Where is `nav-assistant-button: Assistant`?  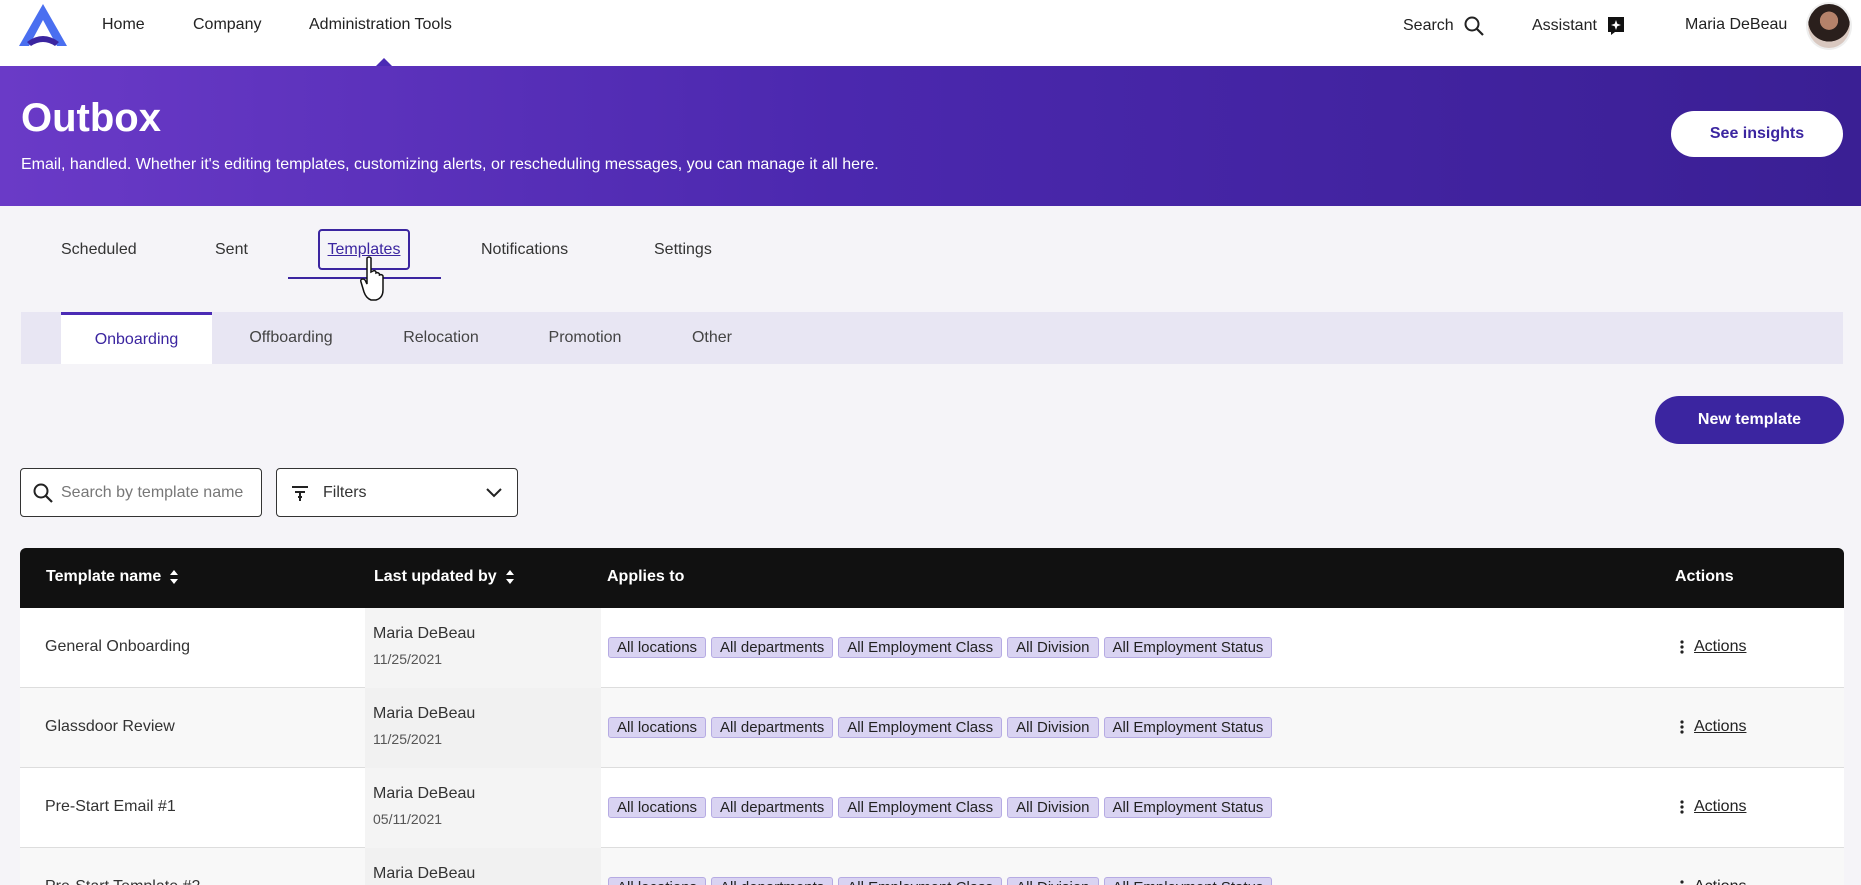 nav-assistant-button: Assistant is located at coordinates (1578, 26).